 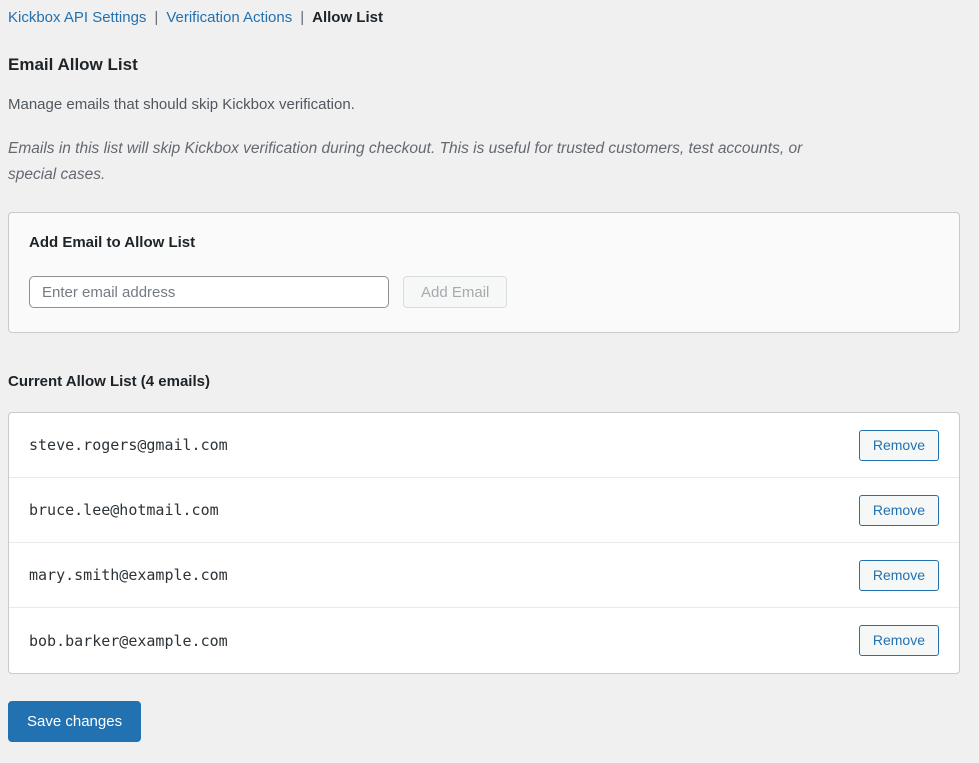 I want to click on email-text: bob.barker@example.com, so click(x=128, y=640).